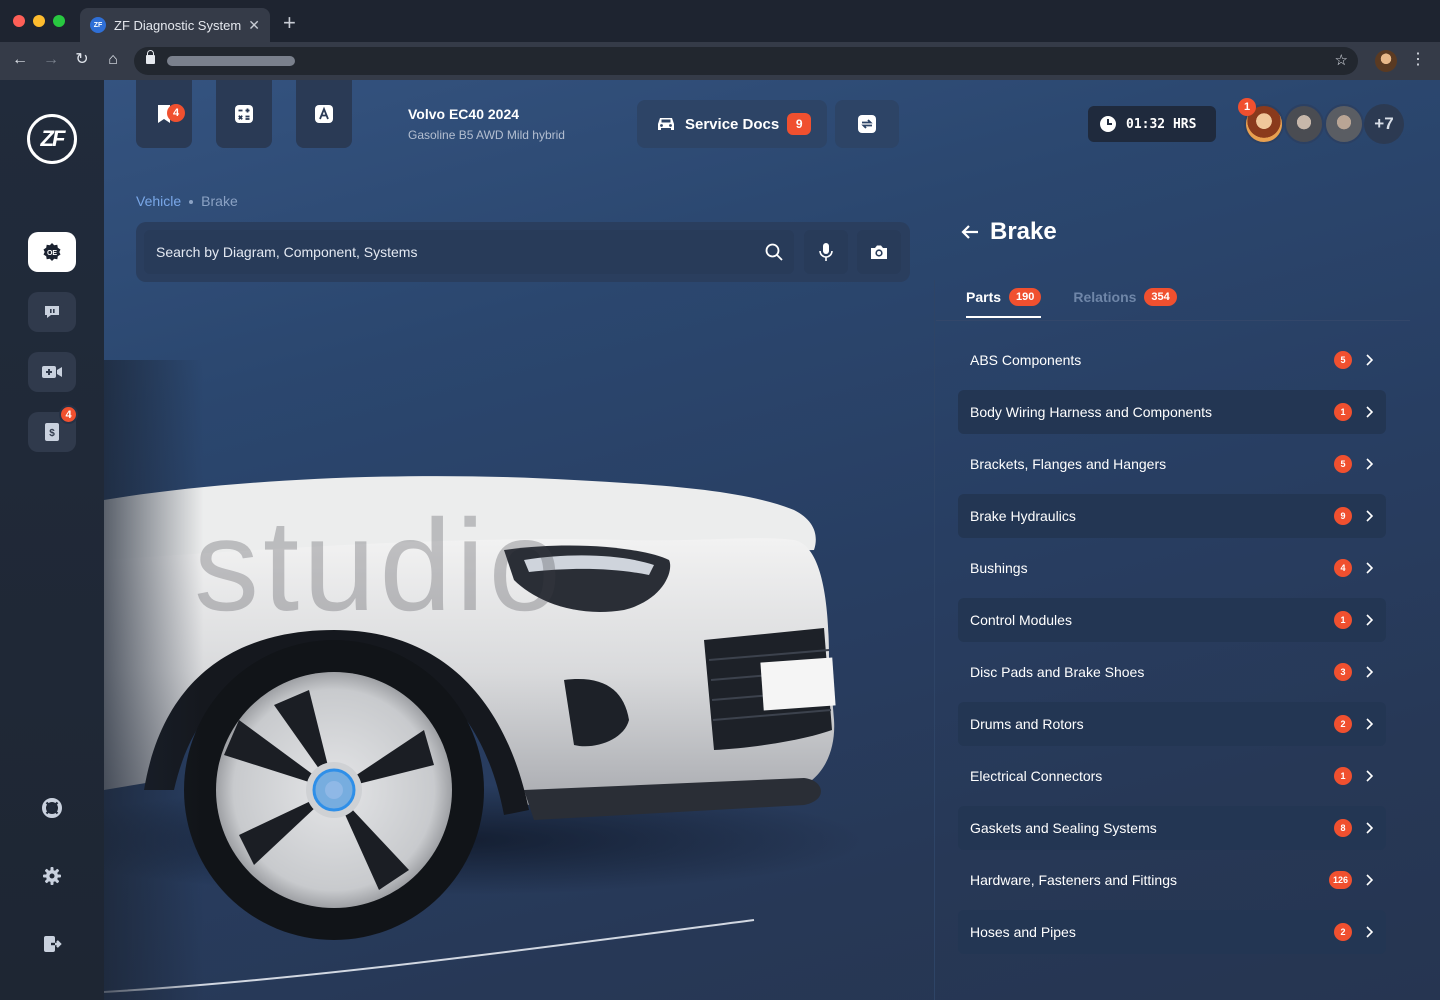 This screenshot has width=1440, height=1000. I want to click on list-item: Gaskets and Sealing Systems 8, so click(1172, 828).